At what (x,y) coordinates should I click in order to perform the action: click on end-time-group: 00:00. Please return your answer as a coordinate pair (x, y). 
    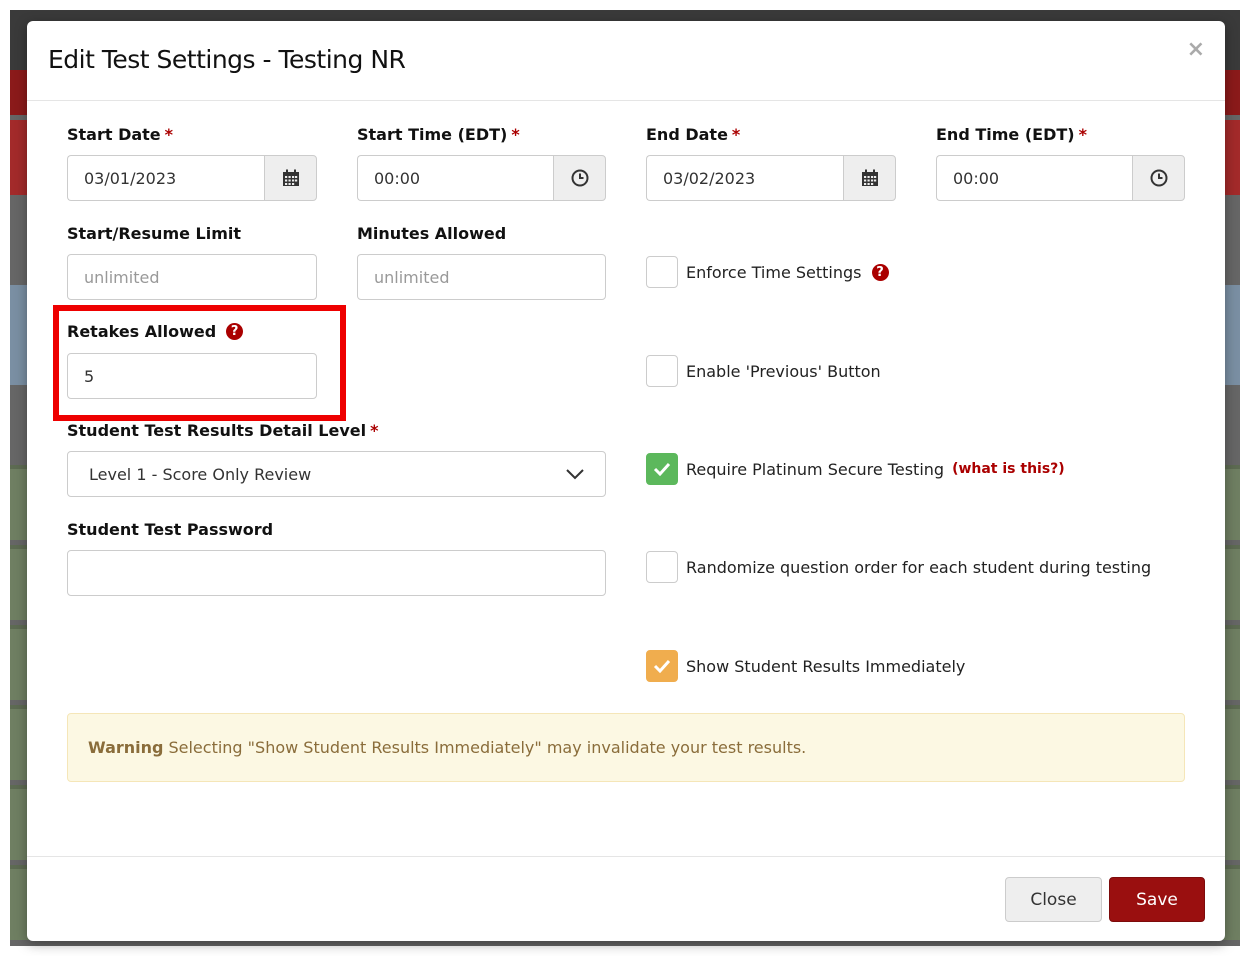
    Looking at the image, I should click on (1060, 178).